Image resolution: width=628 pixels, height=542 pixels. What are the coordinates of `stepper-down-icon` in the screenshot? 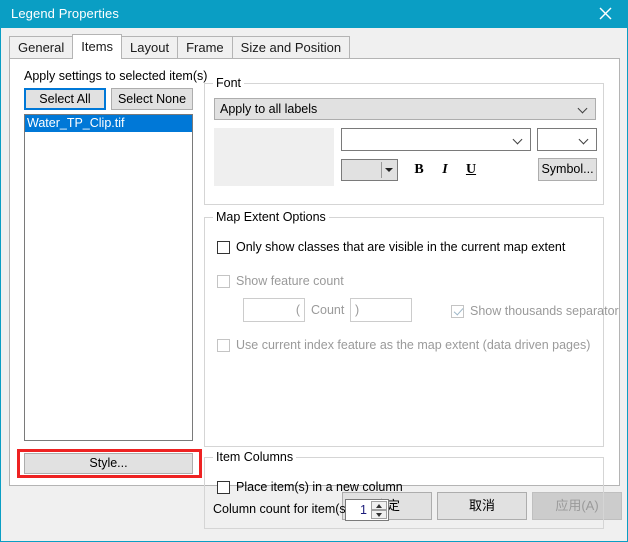 It's located at (379, 514).